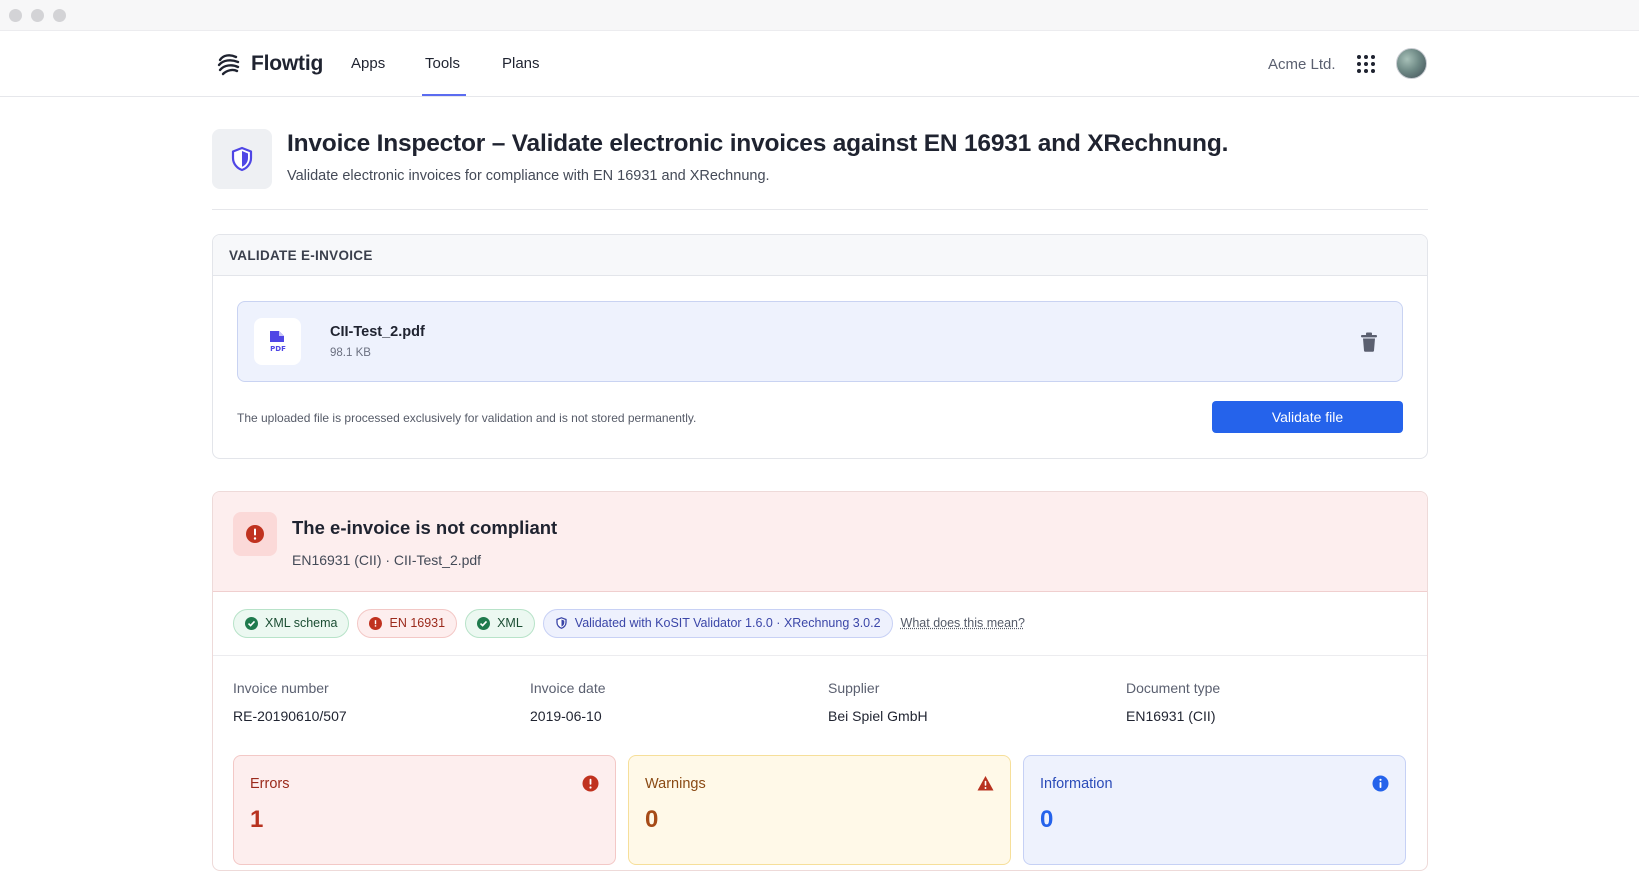 The image size is (1639, 871). Describe the element at coordinates (1173, 702) in the screenshot. I see `meta-document-type: Document type EN16931 (CII)` at that location.